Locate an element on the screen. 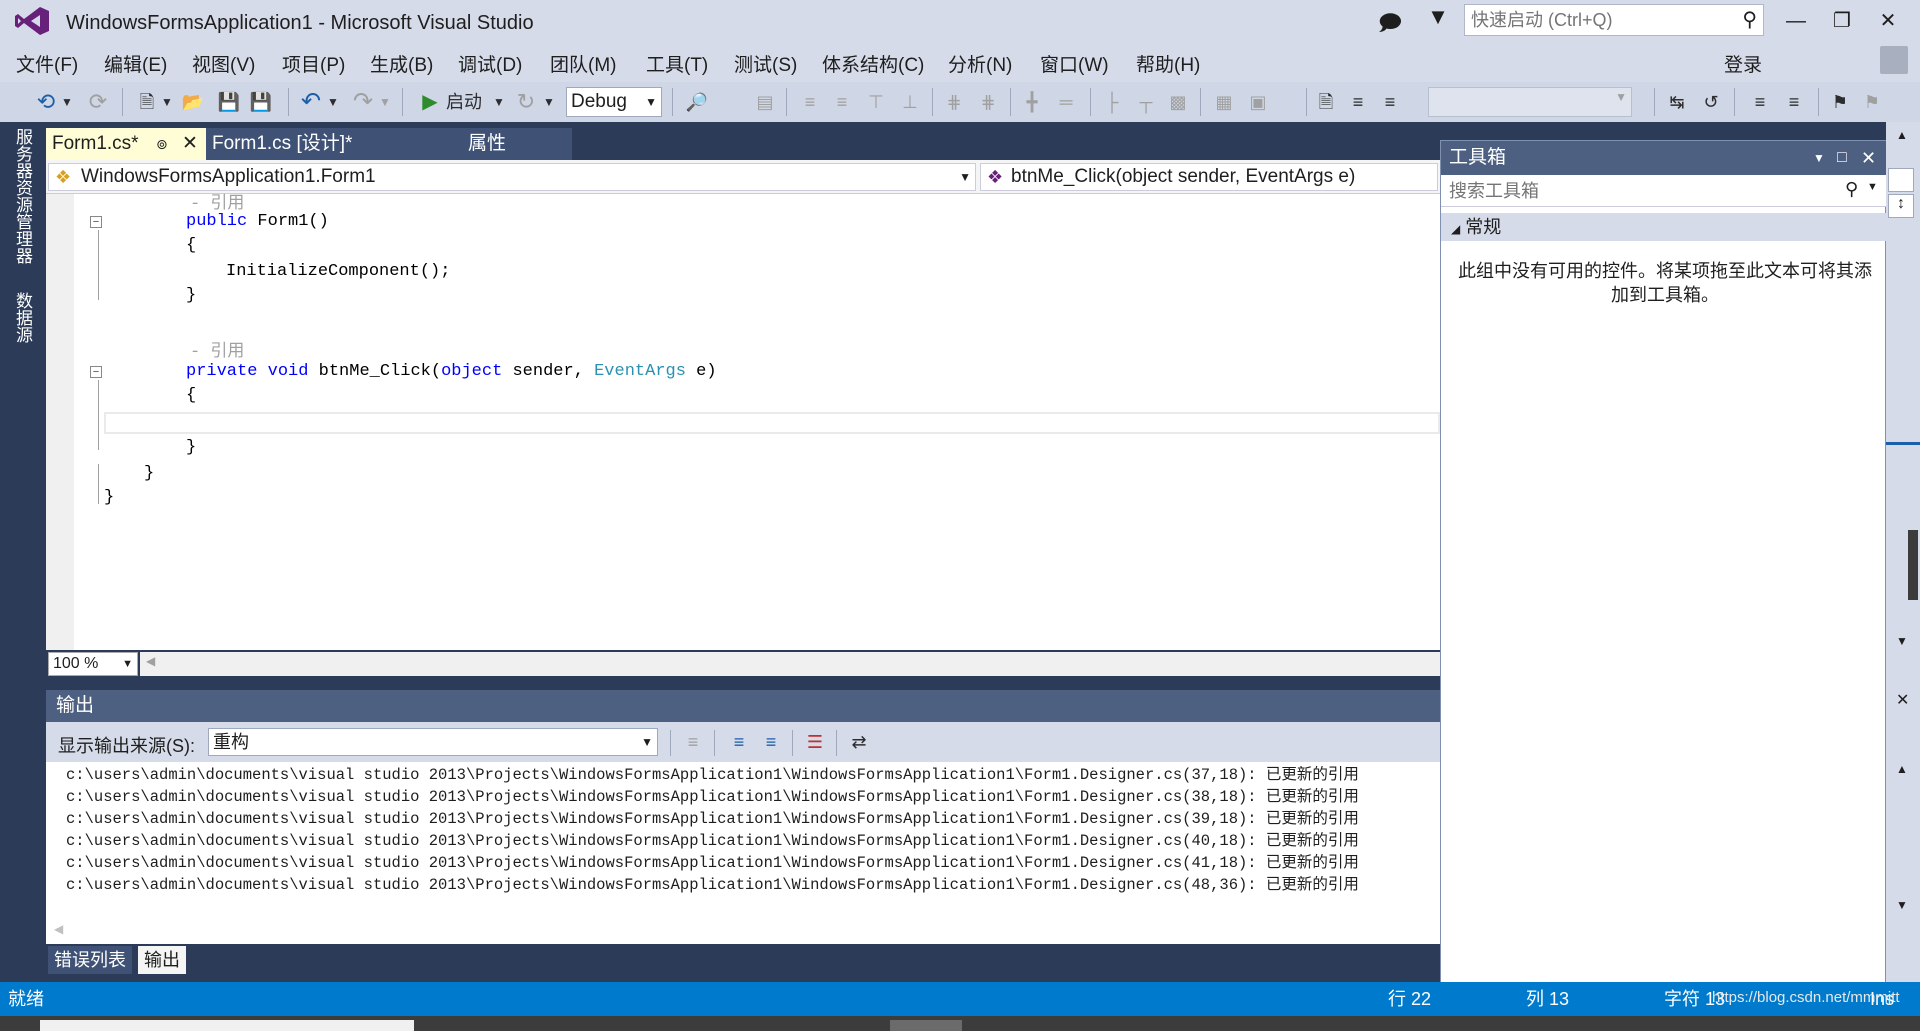 The height and width of the screenshot is (1031, 1920). navigate-forward-icon: ⟳ is located at coordinates (98, 102).